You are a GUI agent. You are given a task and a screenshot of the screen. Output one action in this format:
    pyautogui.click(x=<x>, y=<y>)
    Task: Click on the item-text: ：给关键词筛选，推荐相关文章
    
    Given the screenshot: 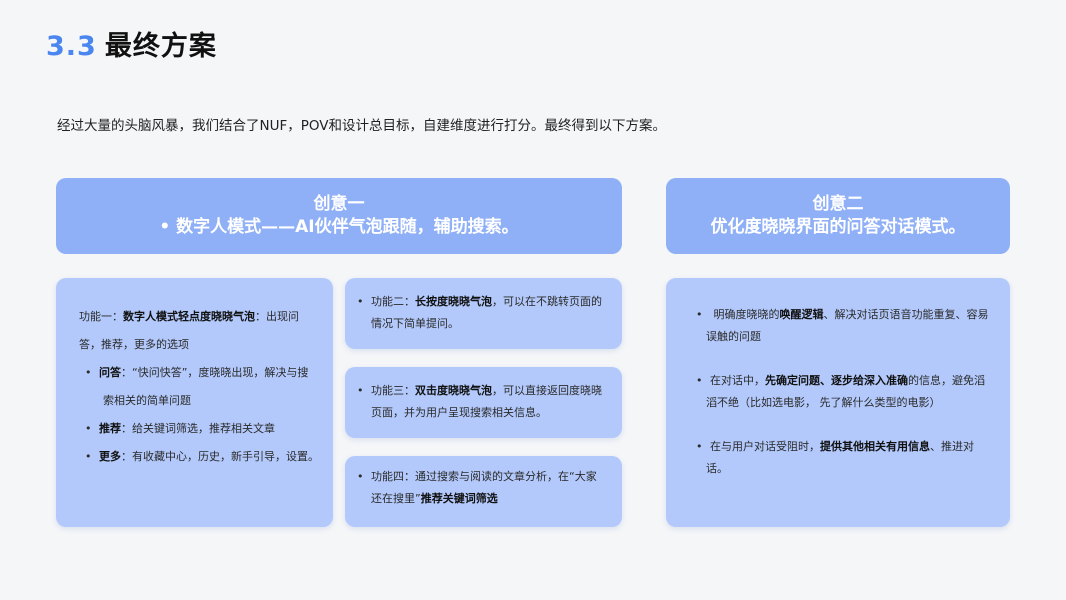 What is the action you would take?
    pyautogui.click(x=198, y=428)
    